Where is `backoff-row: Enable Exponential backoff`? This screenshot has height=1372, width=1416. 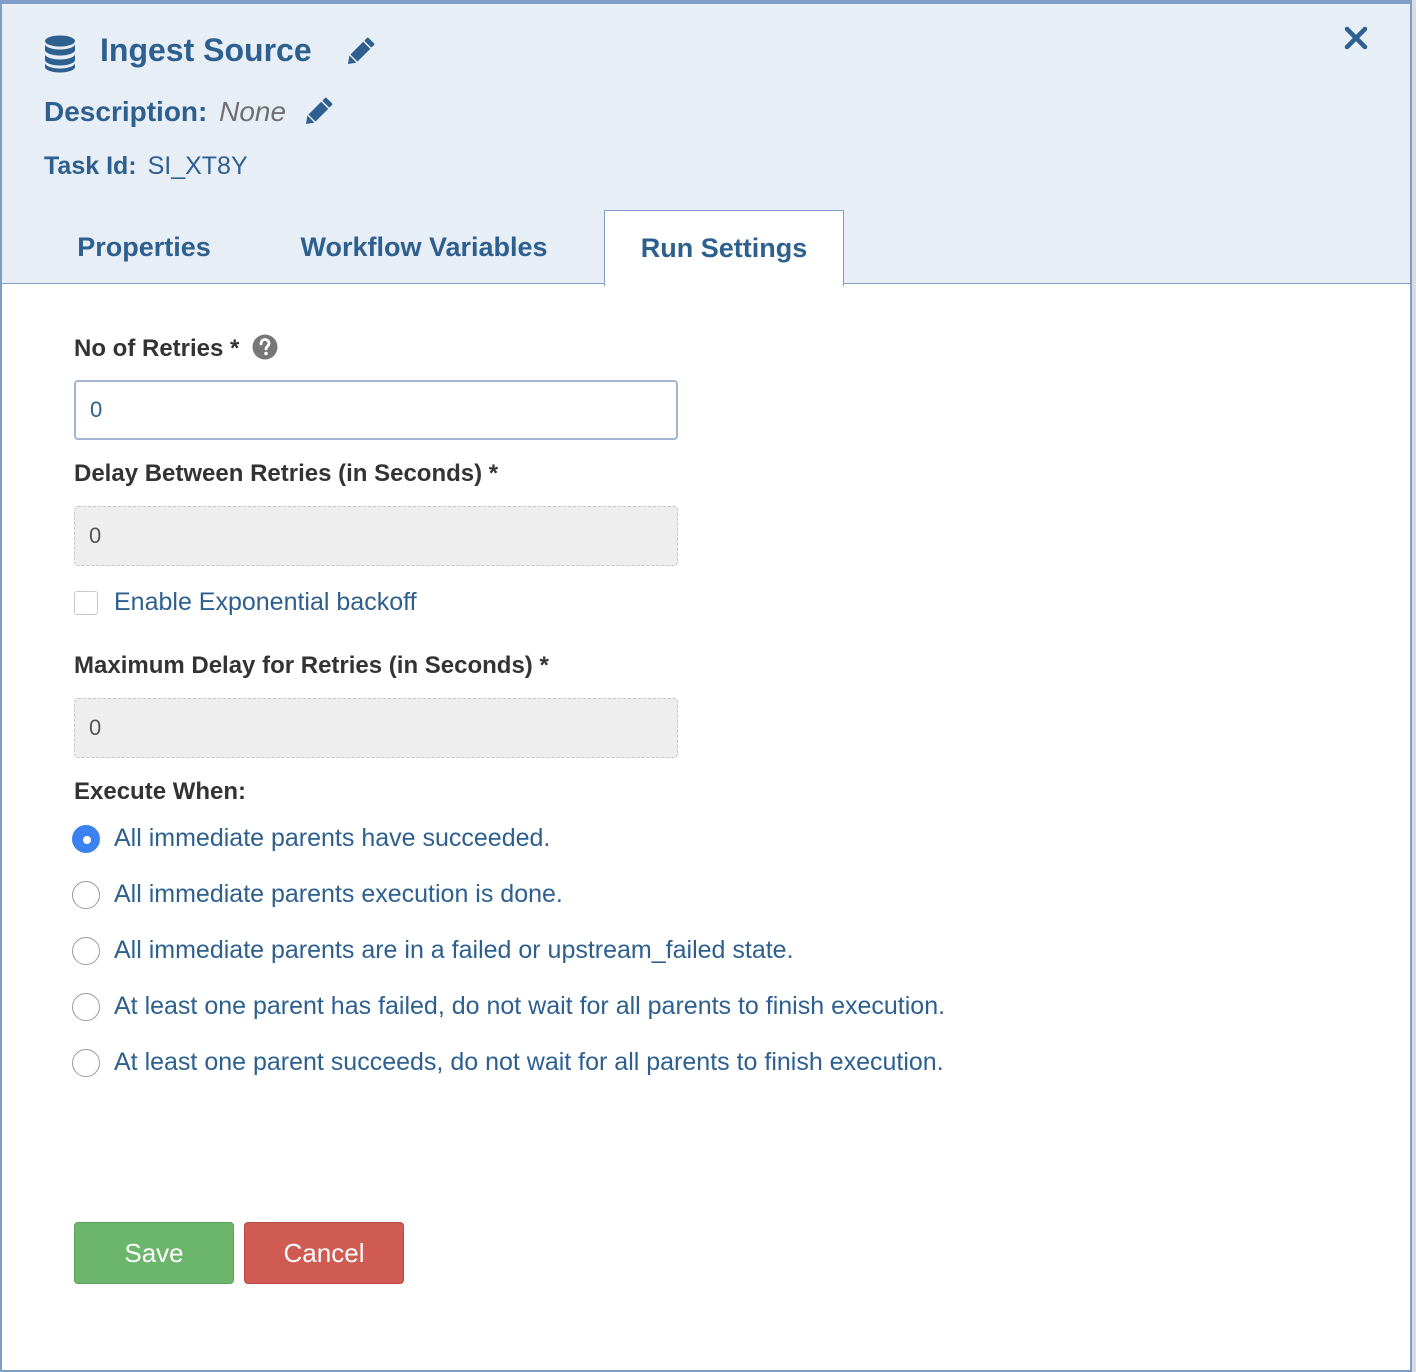
backoff-row: Enable Exponential backoff is located at coordinates (245, 602).